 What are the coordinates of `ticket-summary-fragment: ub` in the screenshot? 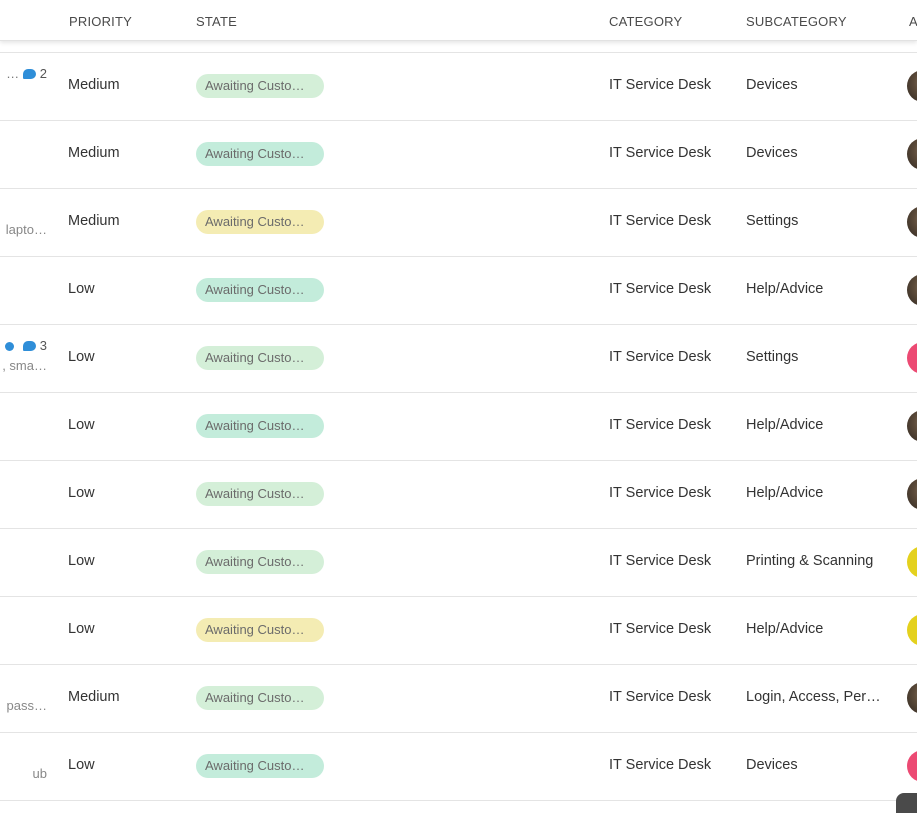 It's located at (40, 763).